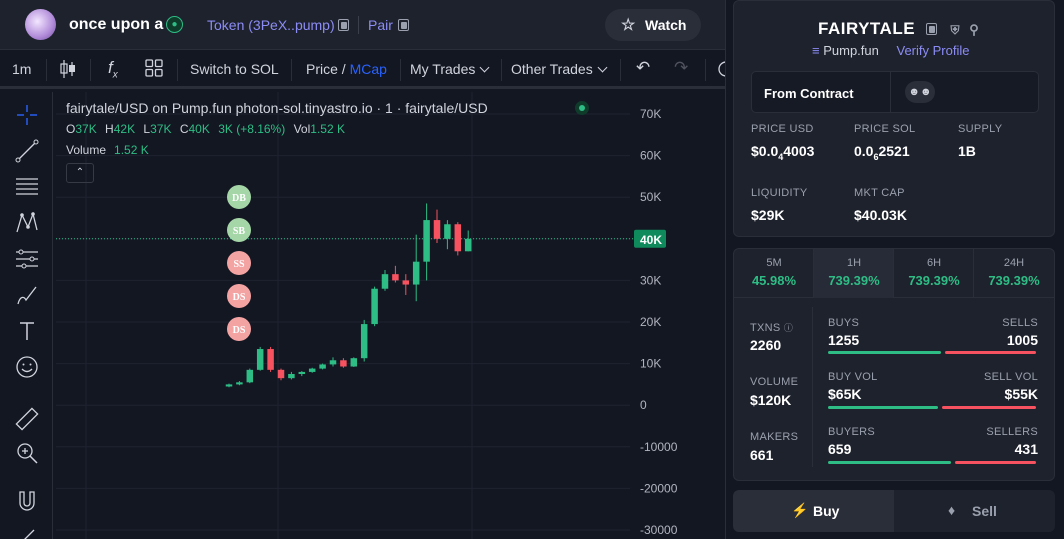  What do you see at coordinates (161, 129) in the screenshot?
I see `low-value: 37K` at bounding box center [161, 129].